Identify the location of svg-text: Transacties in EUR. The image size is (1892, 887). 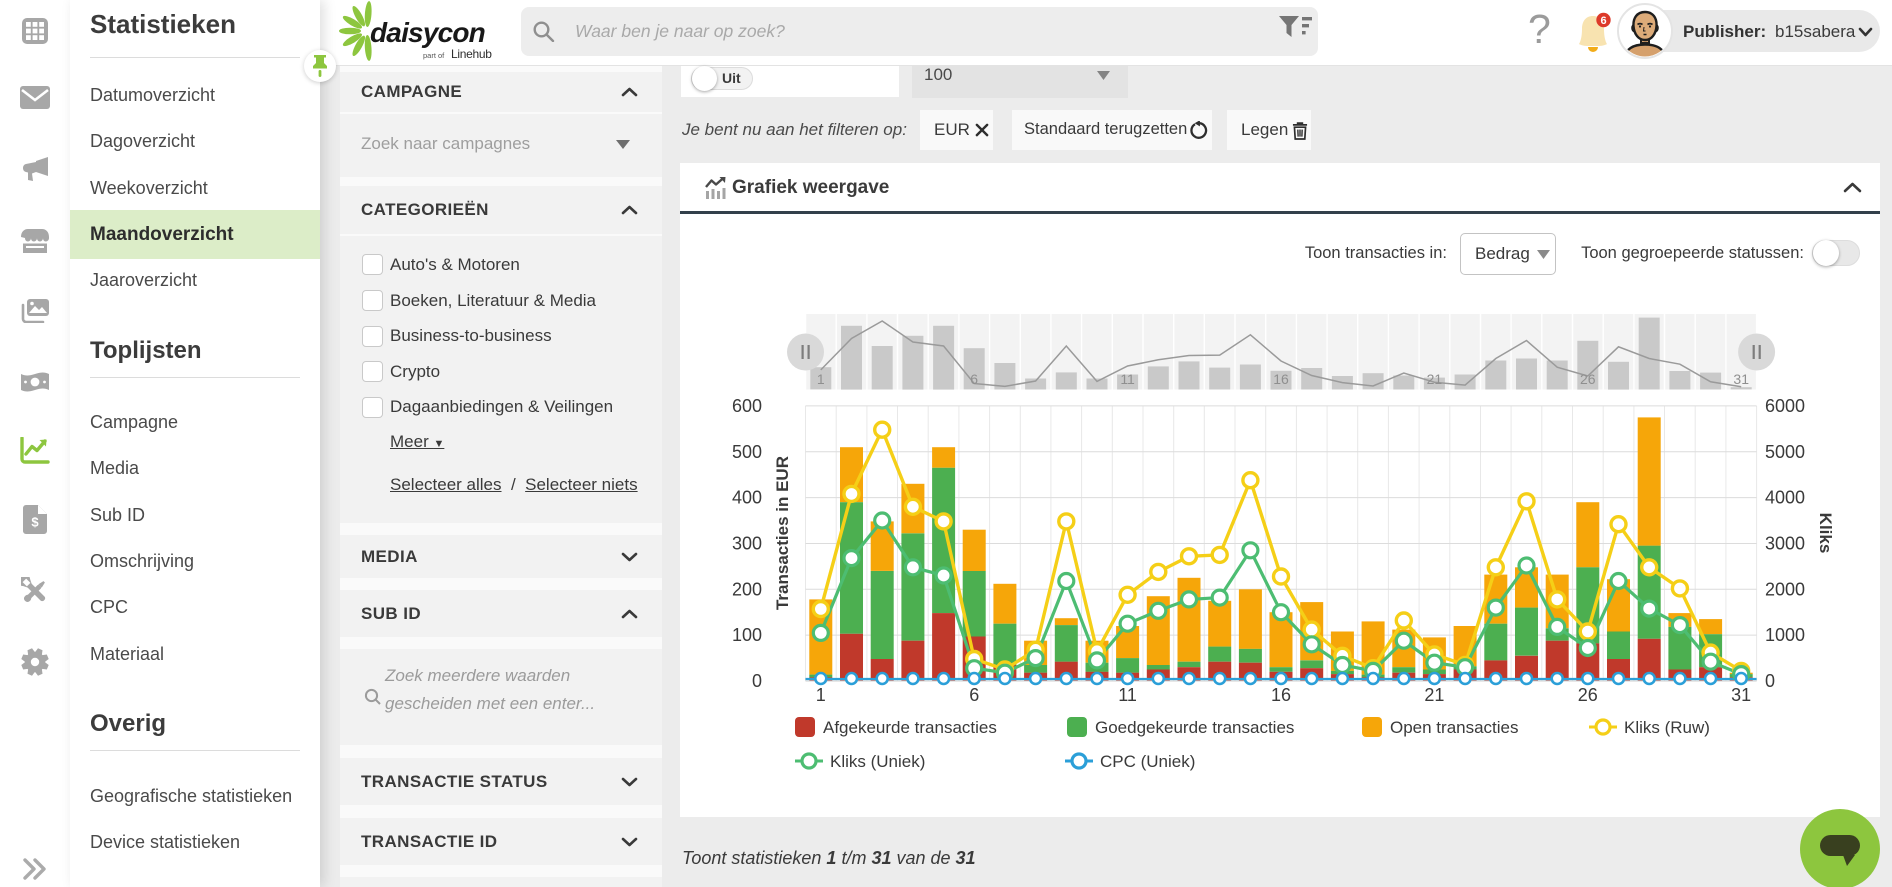
(782, 533).